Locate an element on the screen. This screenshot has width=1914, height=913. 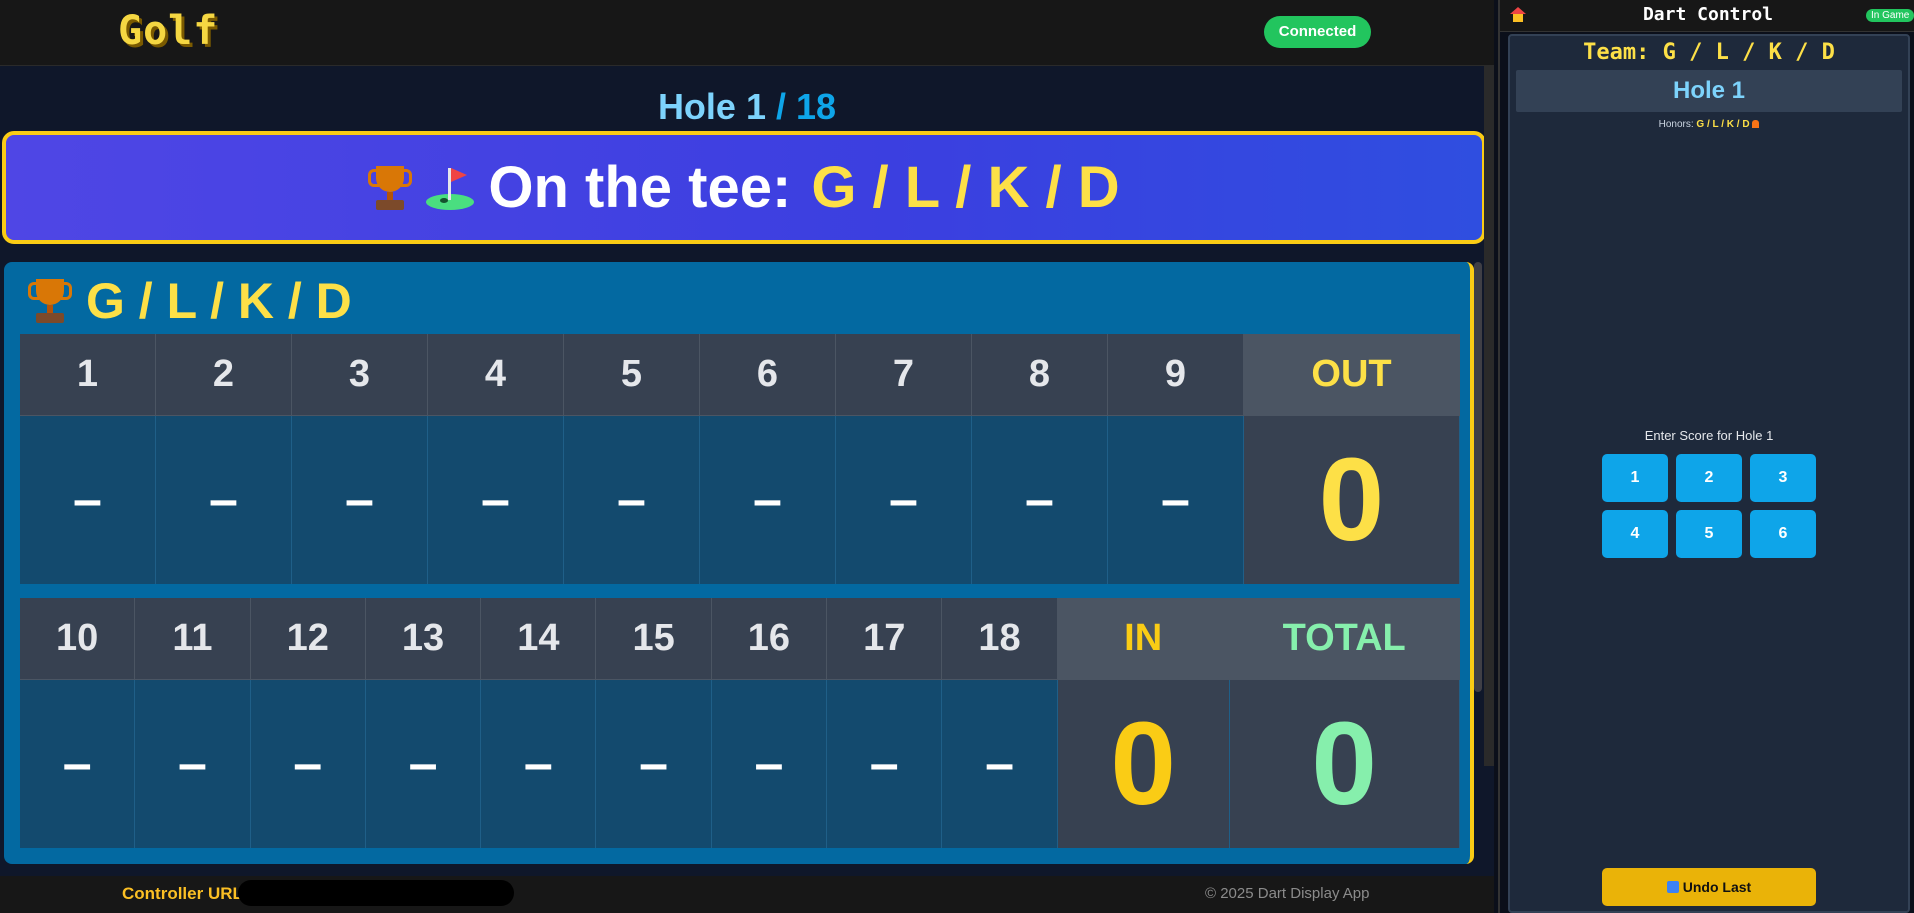
control-hole-label: Hole 1 is located at coordinates (1709, 91).